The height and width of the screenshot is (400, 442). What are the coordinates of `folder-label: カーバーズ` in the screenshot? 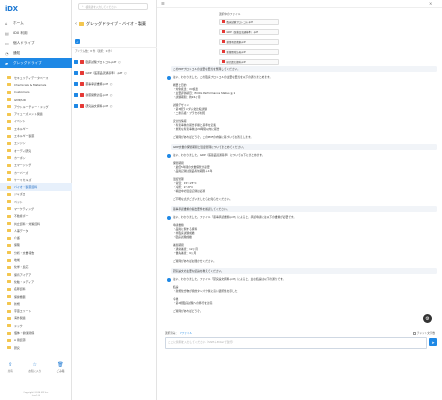 It's located at (21, 172).